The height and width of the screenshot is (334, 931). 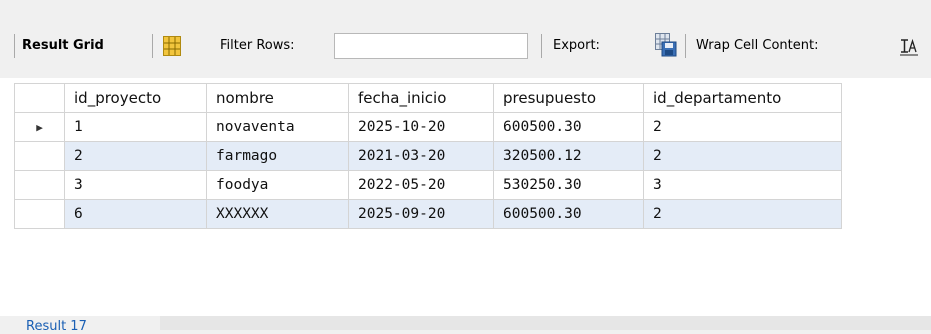 I want to click on current-row-arrow-icon: ▶, so click(x=39, y=127).